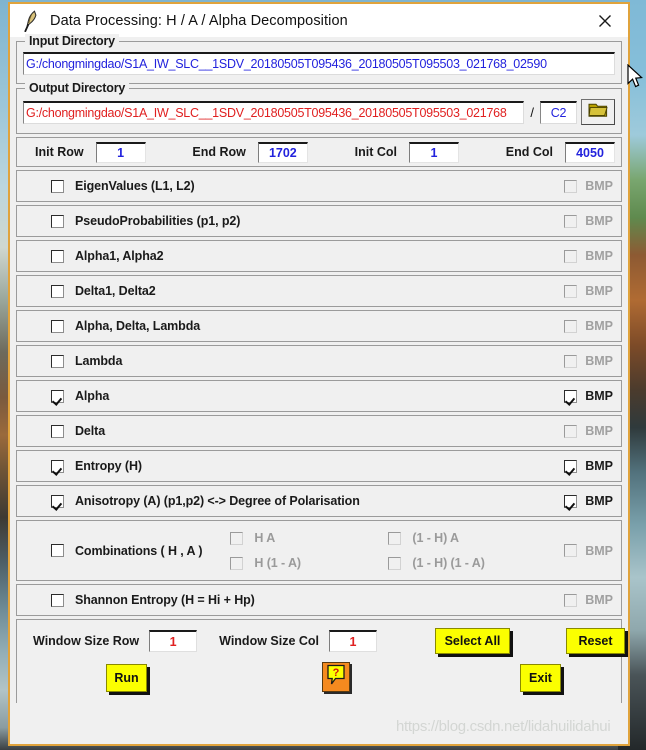  What do you see at coordinates (319, 221) in the screenshot?
I see `option-row: PseudoProbabilities (p1, p2) BMP` at bounding box center [319, 221].